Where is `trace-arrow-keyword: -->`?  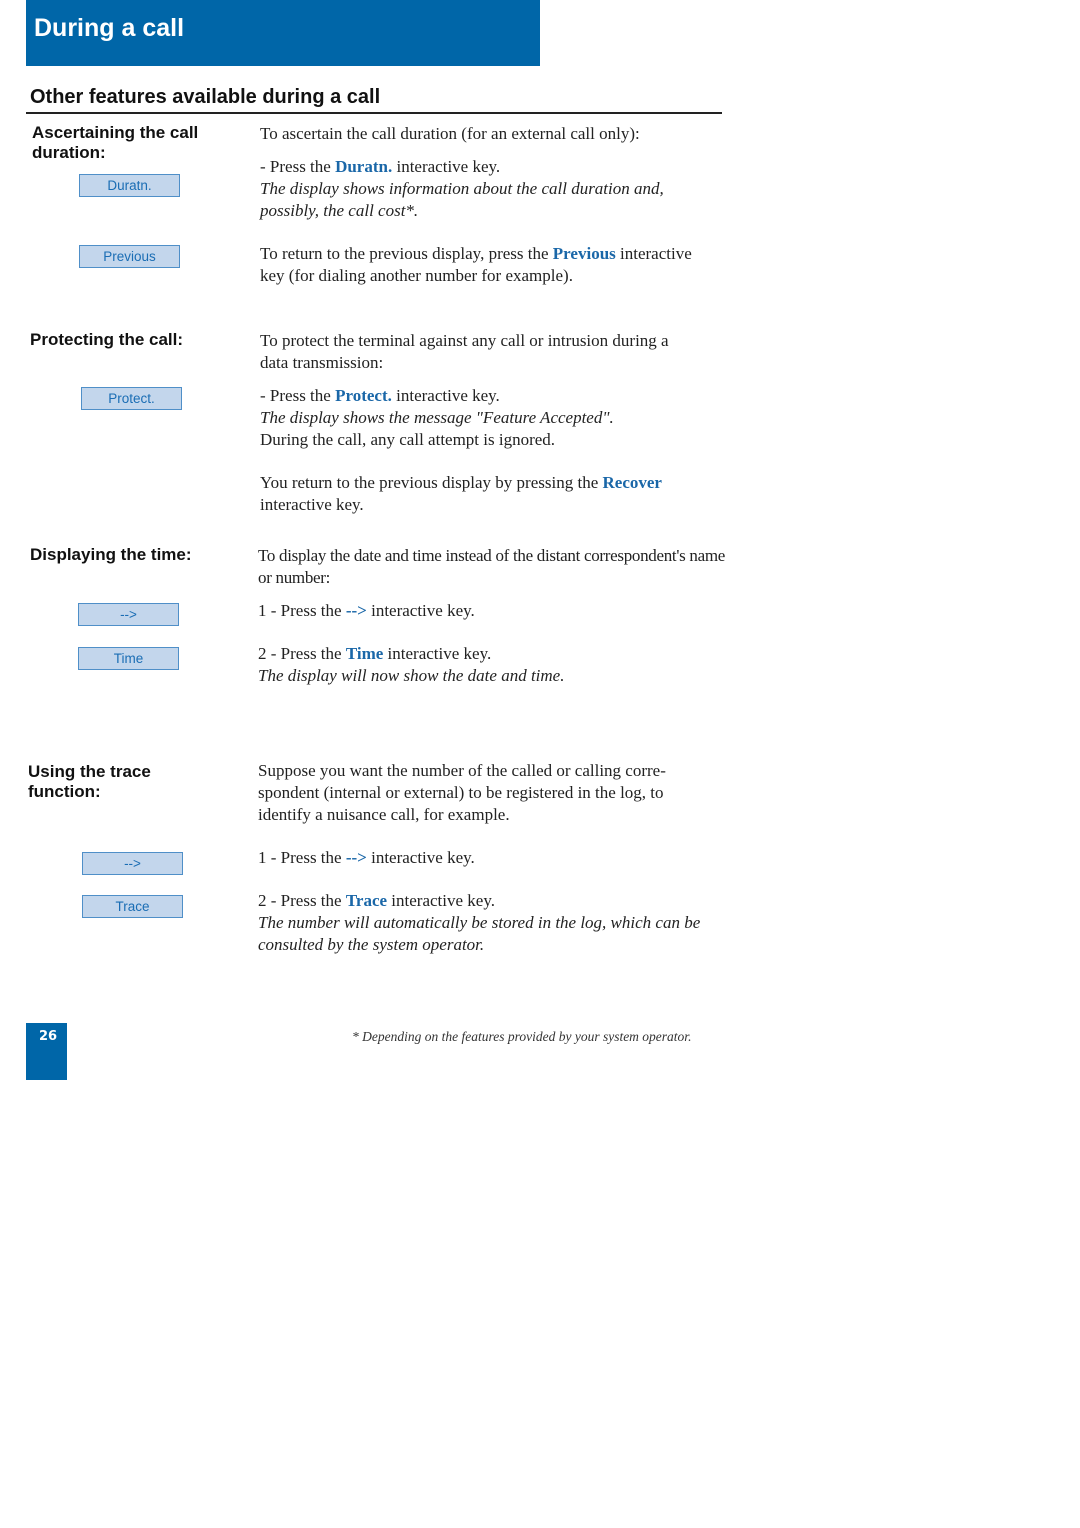 trace-arrow-keyword: --> is located at coordinates (356, 857).